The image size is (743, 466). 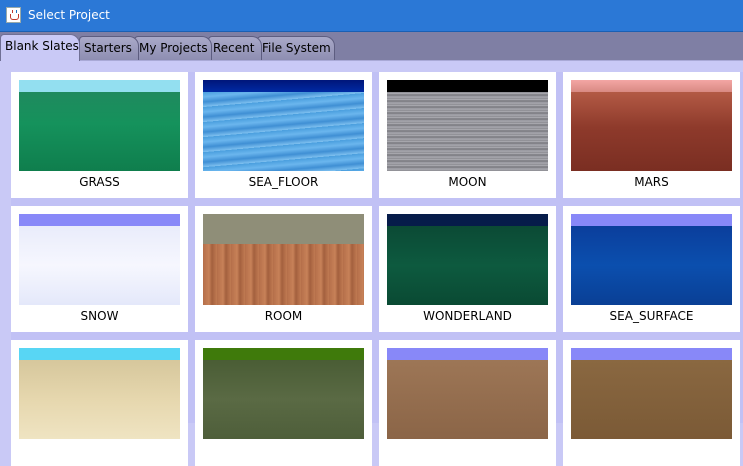 I want to click on template-label: SEA_SURFACE, so click(x=651, y=316).